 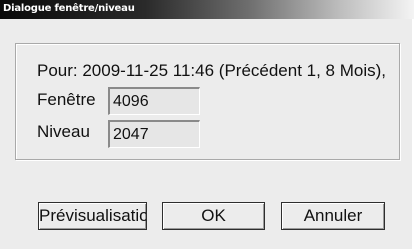 What do you see at coordinates (154, 101) in the screenshot?
I see `window-field` at bounding box center [154, 101].